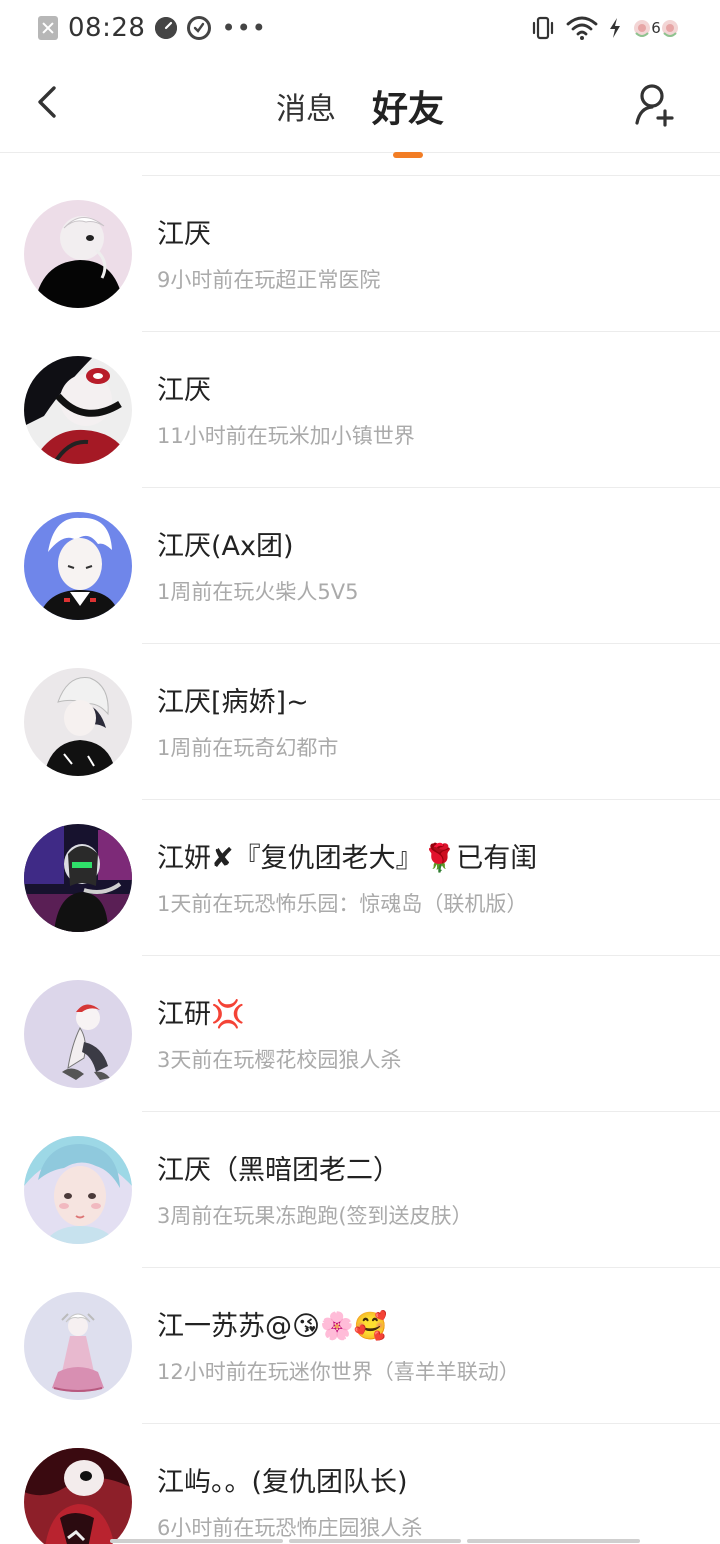  Describe the element at coordinates (360, 1346) in the screenshot. I see `friend-row: 江一苏苏@😘🌸🥰 12小时前在玩迷你世界（喜羊羊联动）` at that location.